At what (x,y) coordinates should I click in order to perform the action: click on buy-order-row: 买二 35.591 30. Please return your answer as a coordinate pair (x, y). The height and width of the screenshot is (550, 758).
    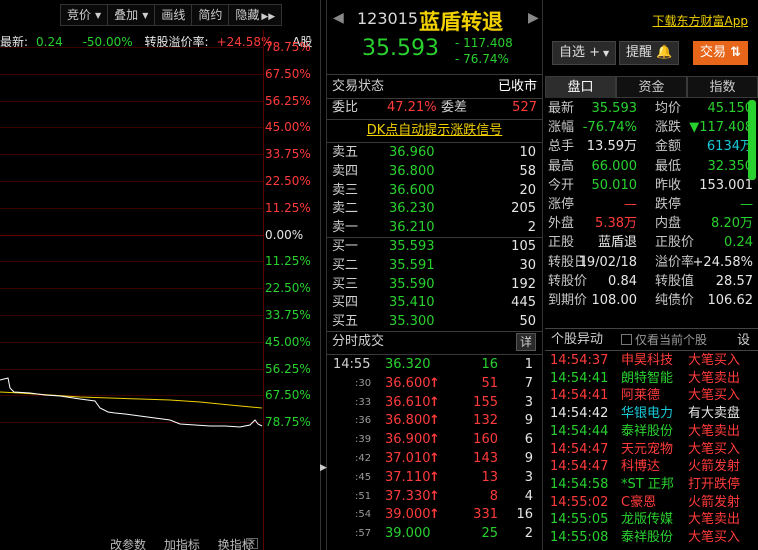
    Looking at the image, I should click on (434, 265).